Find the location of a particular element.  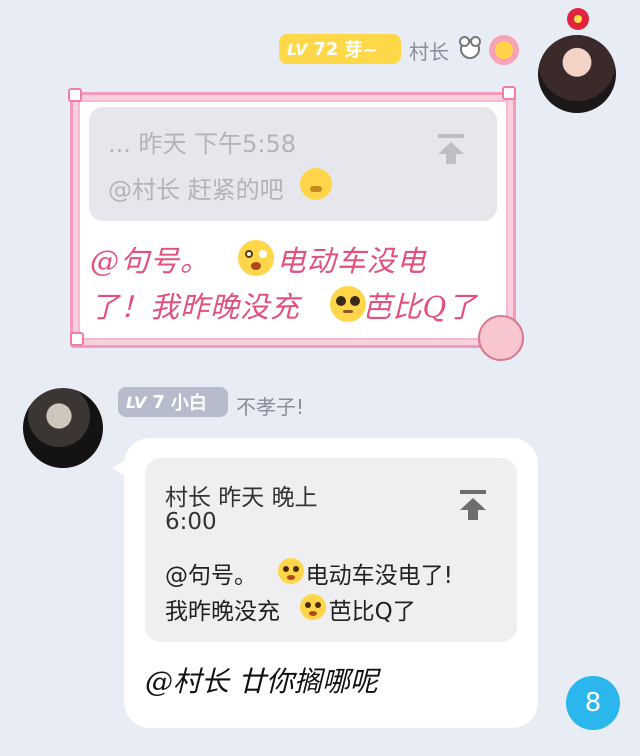

badge-title: 小白 is located at coordinates (188, 403).